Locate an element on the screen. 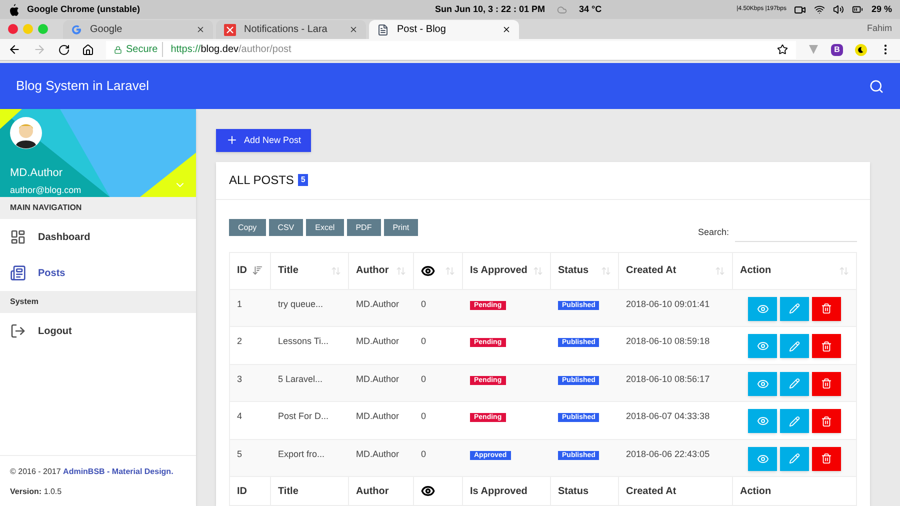  browser-tab: Post - Blog is located at coordinates (444, 29).